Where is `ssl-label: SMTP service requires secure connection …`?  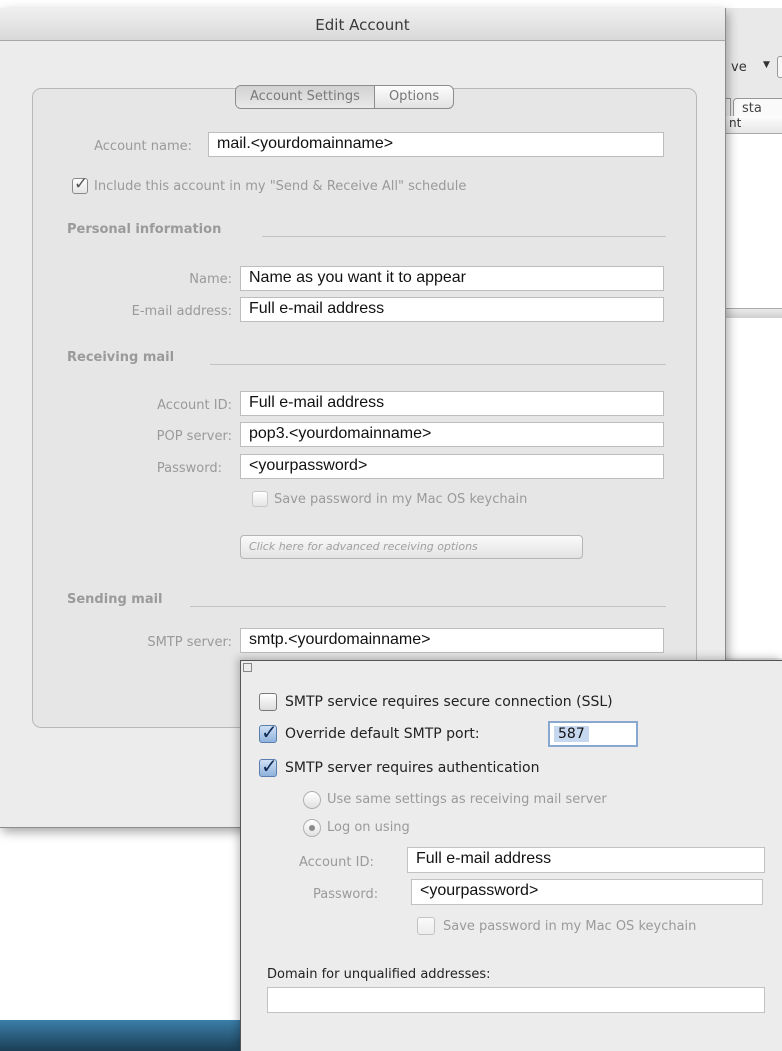 ssl-label: SMTP service requires secure connection … is located at coordinates (449, 702).